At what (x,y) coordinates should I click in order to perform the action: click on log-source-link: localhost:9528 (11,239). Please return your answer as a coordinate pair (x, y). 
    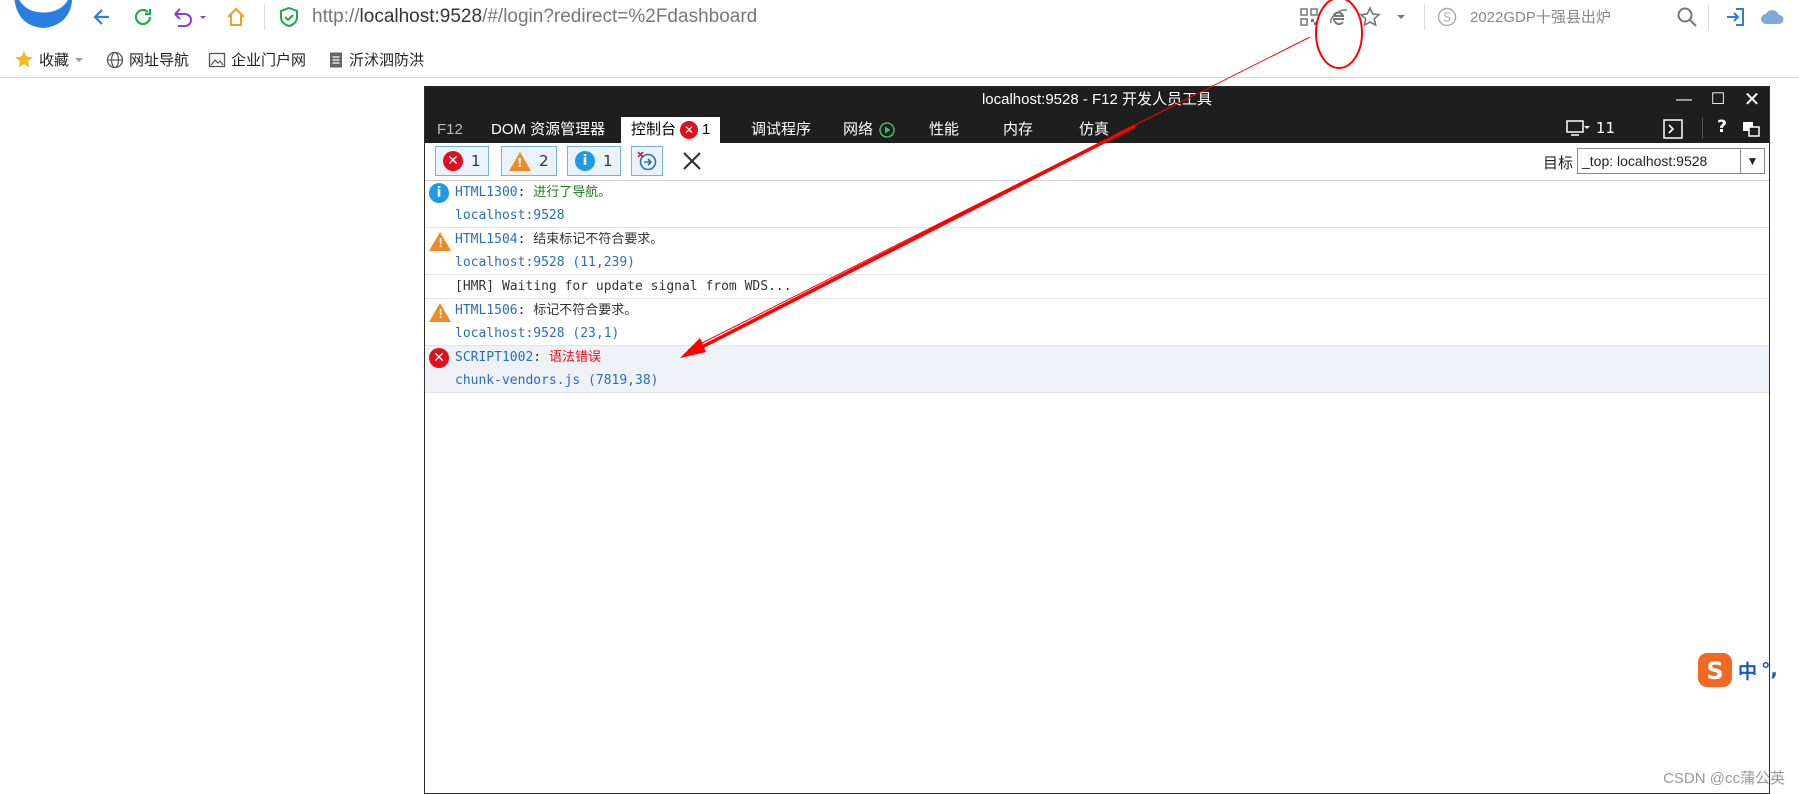
    Looking at the image, I should click on (1097, 262).